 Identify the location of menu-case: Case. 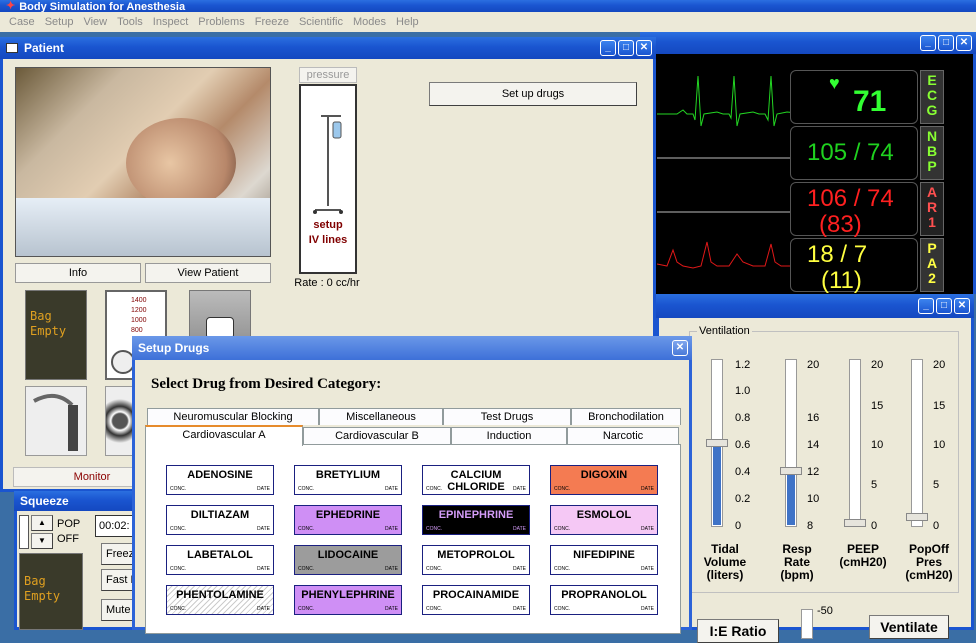
(22, 22).